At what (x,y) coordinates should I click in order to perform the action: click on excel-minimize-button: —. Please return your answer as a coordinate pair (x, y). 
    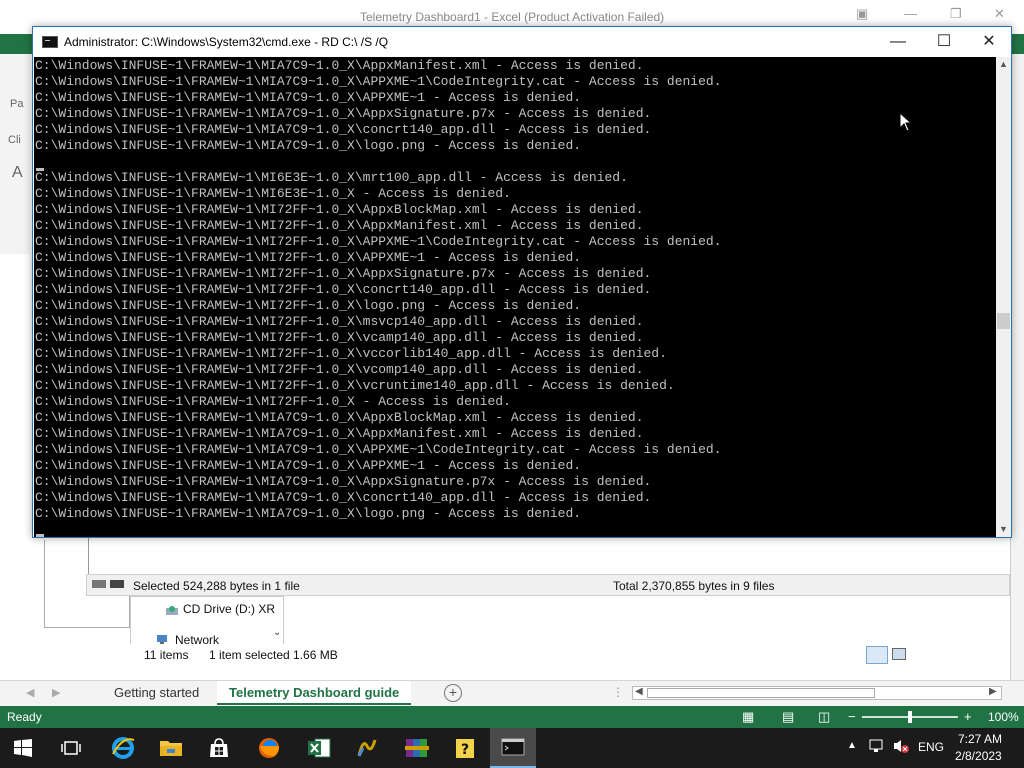
    Looking at the image, I should click on (910, 13).